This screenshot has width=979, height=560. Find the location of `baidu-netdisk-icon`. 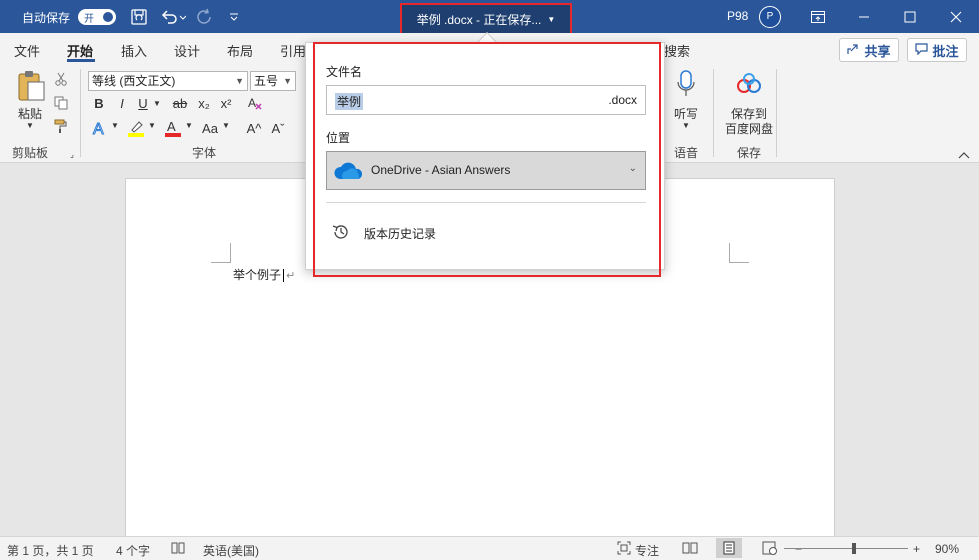

baidu-netdisk-icon is located at coordinates (749, 84).